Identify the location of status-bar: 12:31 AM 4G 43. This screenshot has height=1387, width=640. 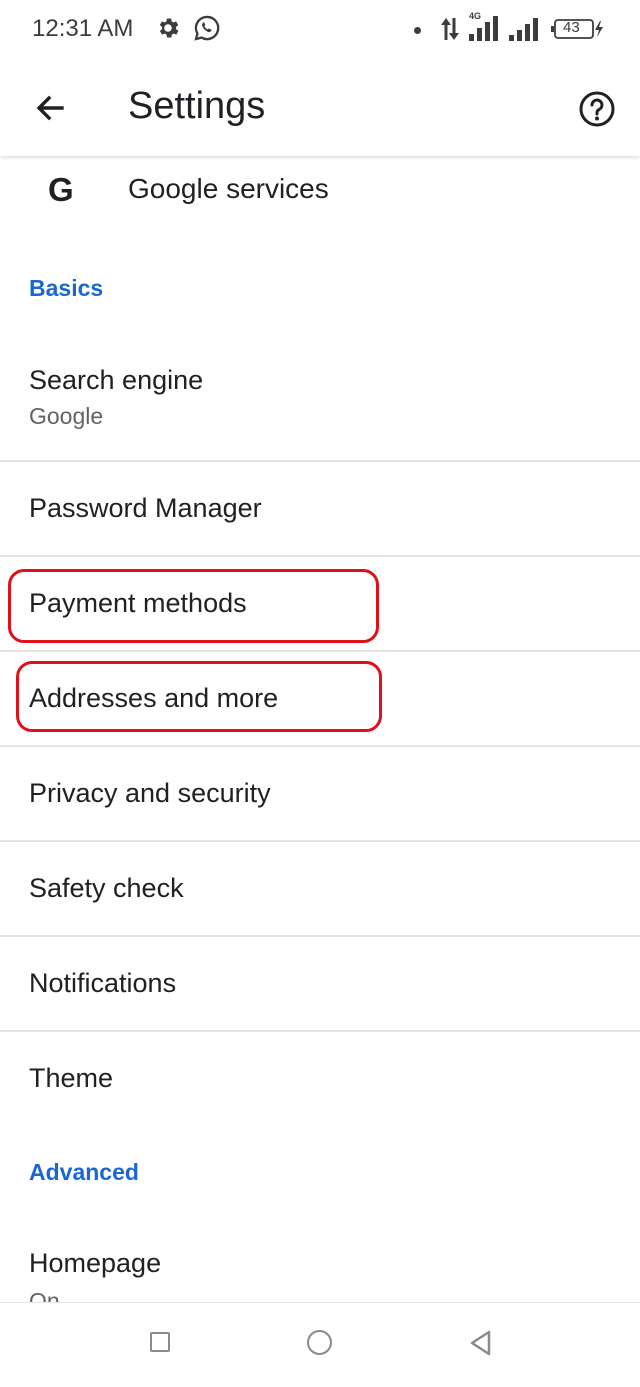
(320, 30).